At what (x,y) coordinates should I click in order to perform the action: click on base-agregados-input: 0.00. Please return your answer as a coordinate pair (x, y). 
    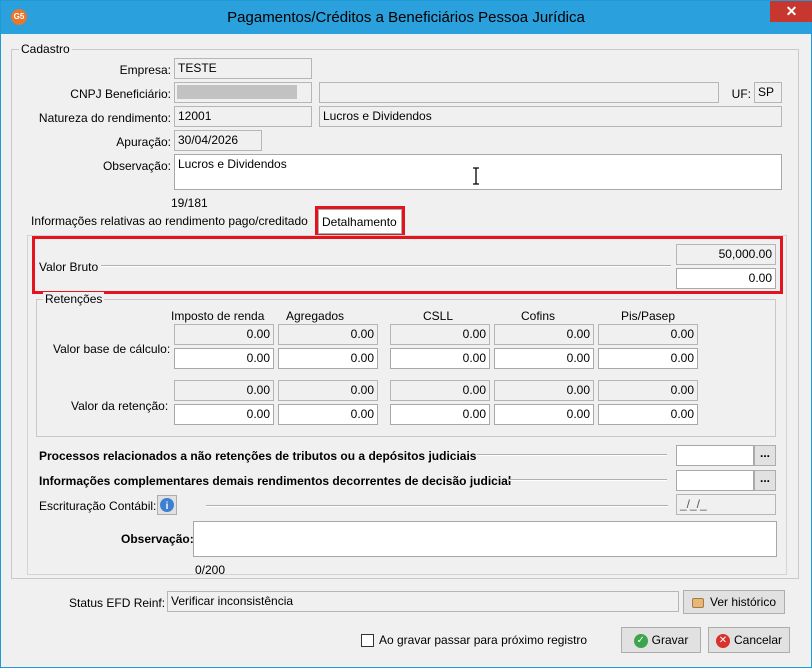
    Looking at the image, I should click on (328, 358).